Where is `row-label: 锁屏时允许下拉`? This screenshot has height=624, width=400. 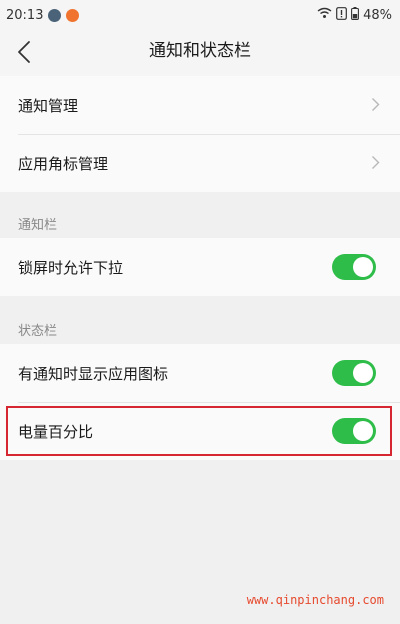 row-label: 锁屏时允许下拉 is located at coordinates (71, 267).